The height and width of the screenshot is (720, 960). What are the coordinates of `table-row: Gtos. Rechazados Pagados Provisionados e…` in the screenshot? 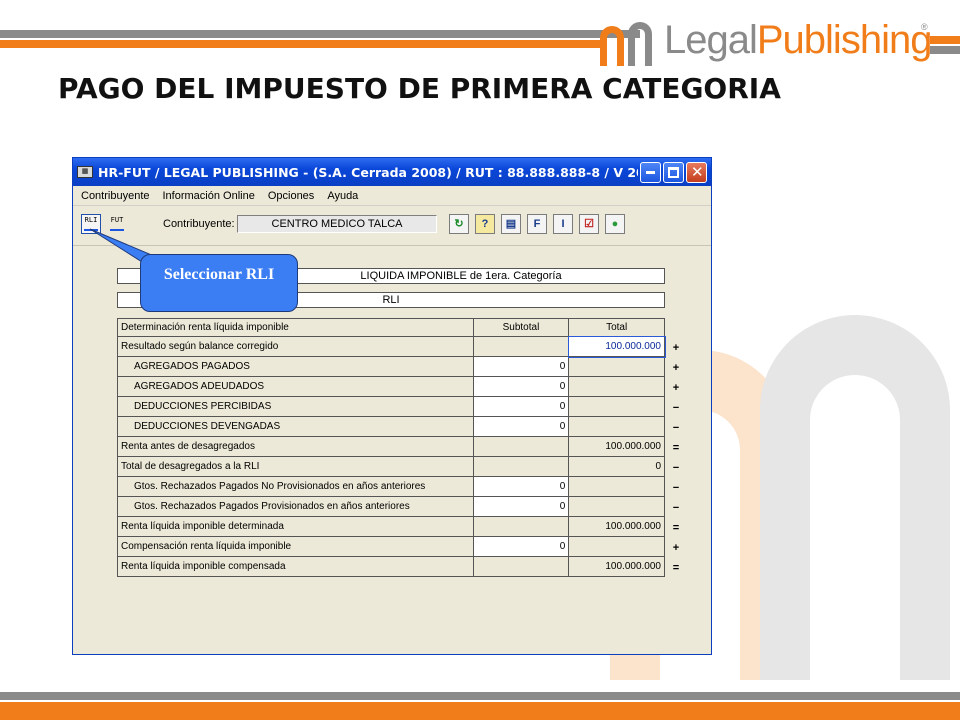 It's located at (391, 506).